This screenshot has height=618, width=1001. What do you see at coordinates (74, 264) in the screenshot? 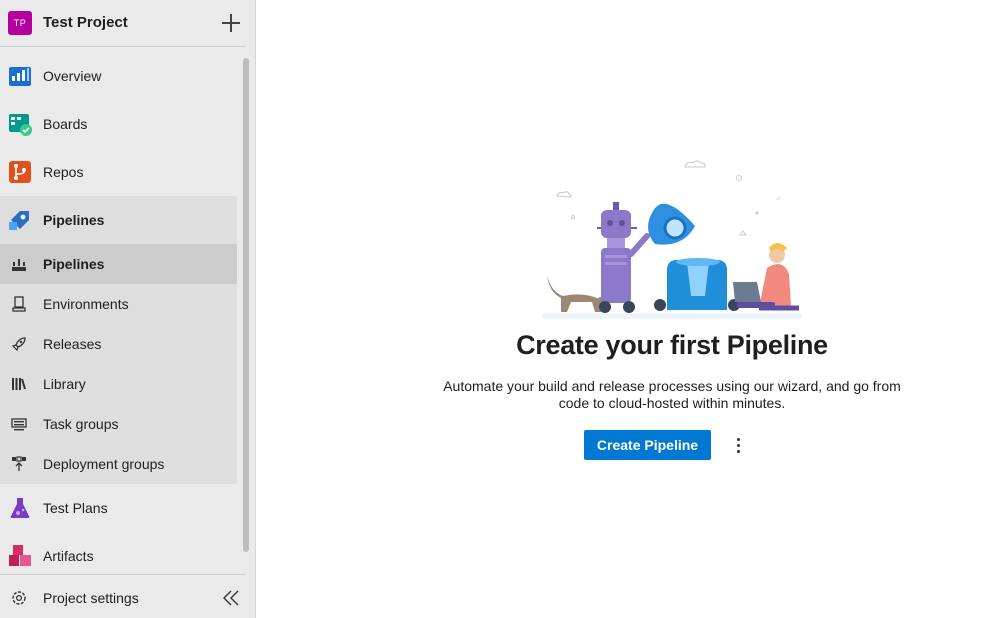
I see `subnav-label-pipelines: Pipelines` at bounding box center [74, 264].